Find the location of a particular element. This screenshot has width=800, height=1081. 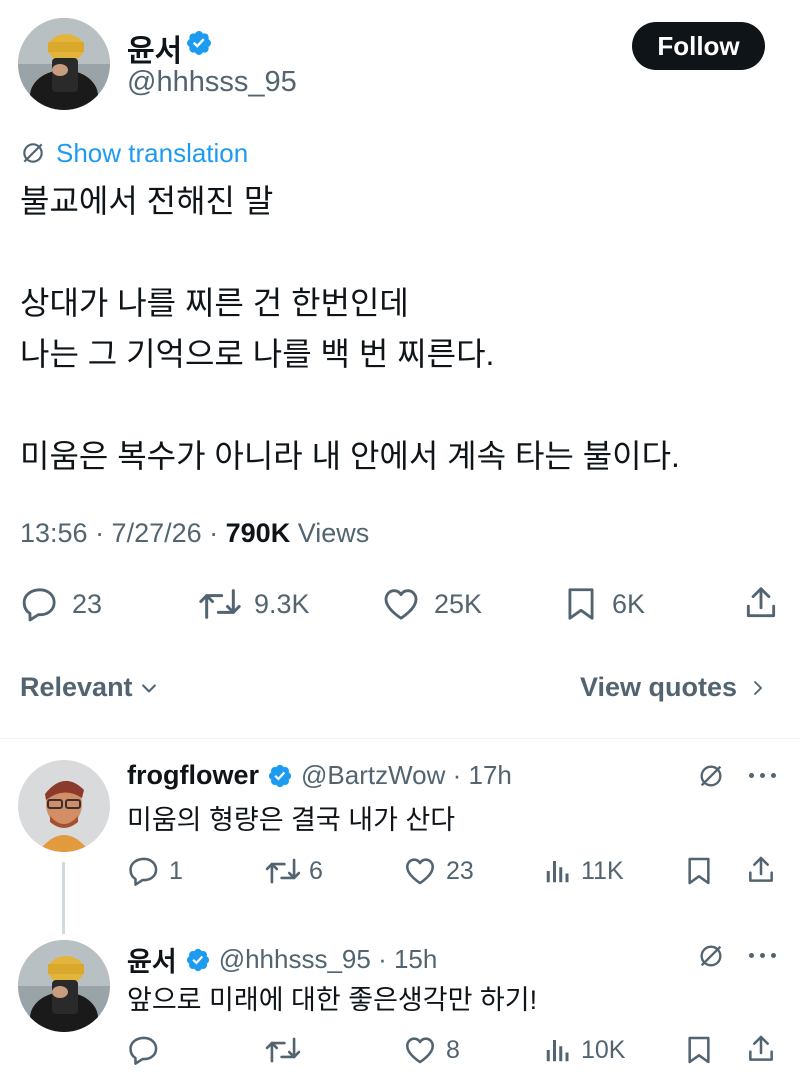

reply-handle-time: @hhhsss_95 · 15h is located at coordinates (328, 959).